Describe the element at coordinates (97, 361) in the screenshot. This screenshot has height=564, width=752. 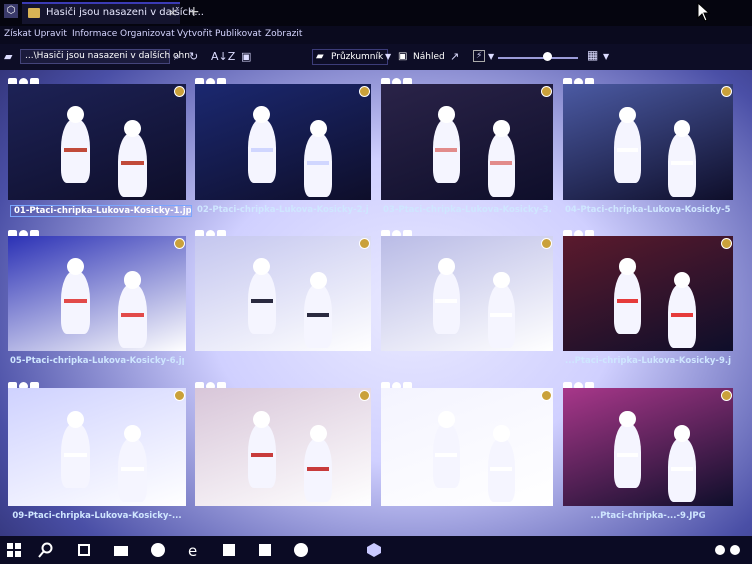
I see `thumbnail-caption: 05-Ptaci-chripka-Lukova-Kosicky-6.jpg` at that location.